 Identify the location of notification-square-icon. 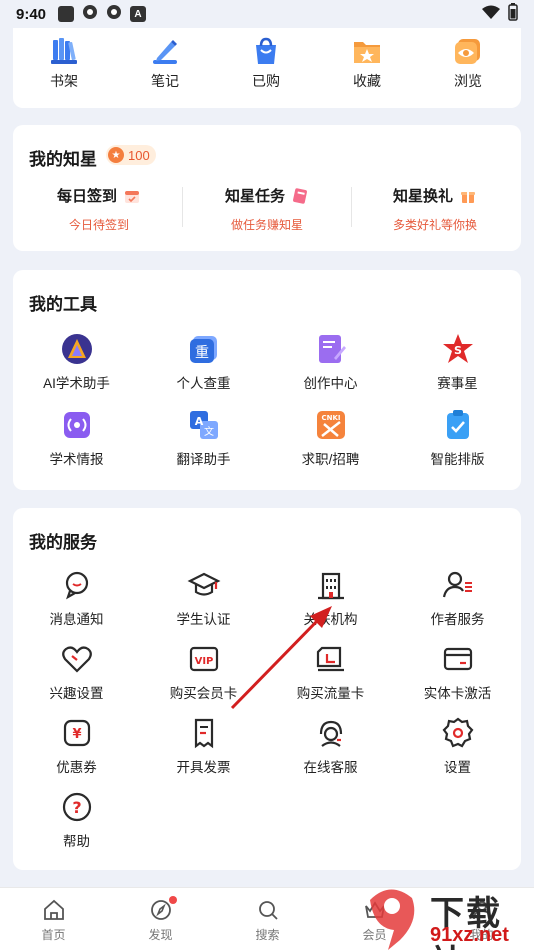
(66, 14).